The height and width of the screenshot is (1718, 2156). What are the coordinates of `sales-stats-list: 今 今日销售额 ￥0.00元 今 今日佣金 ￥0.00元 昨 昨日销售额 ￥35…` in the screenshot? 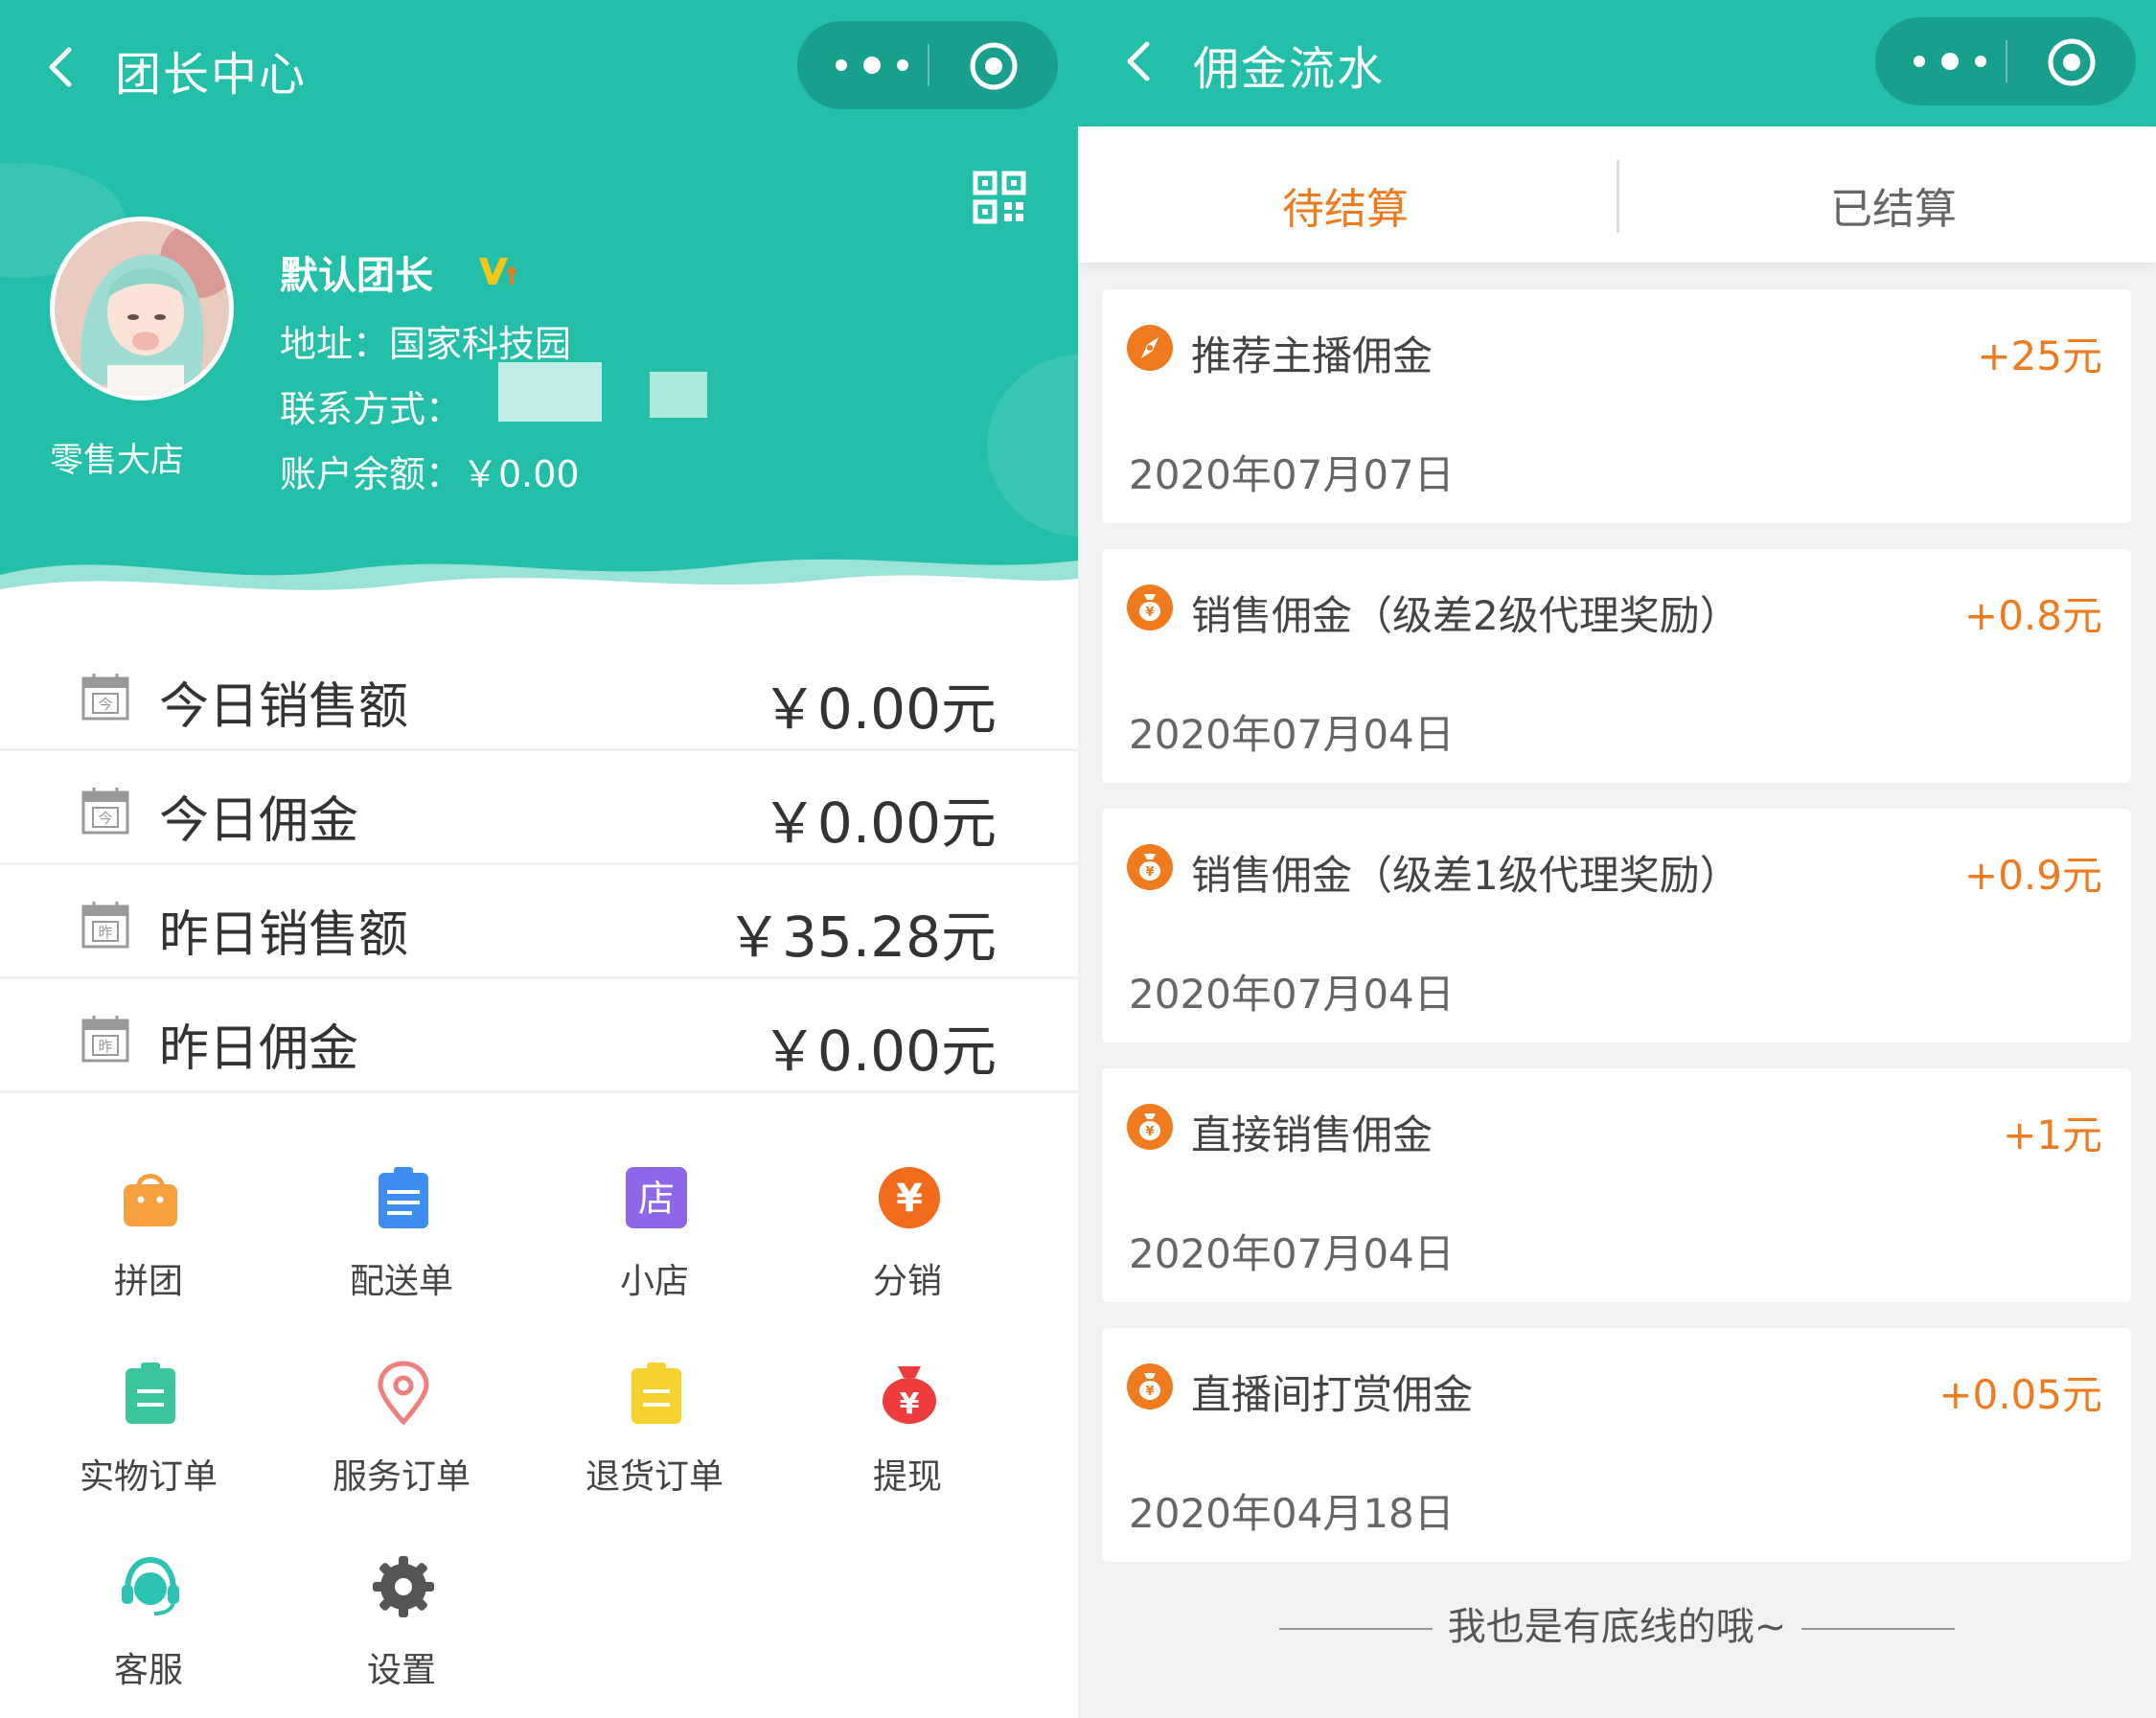 It's located at (539, 865).